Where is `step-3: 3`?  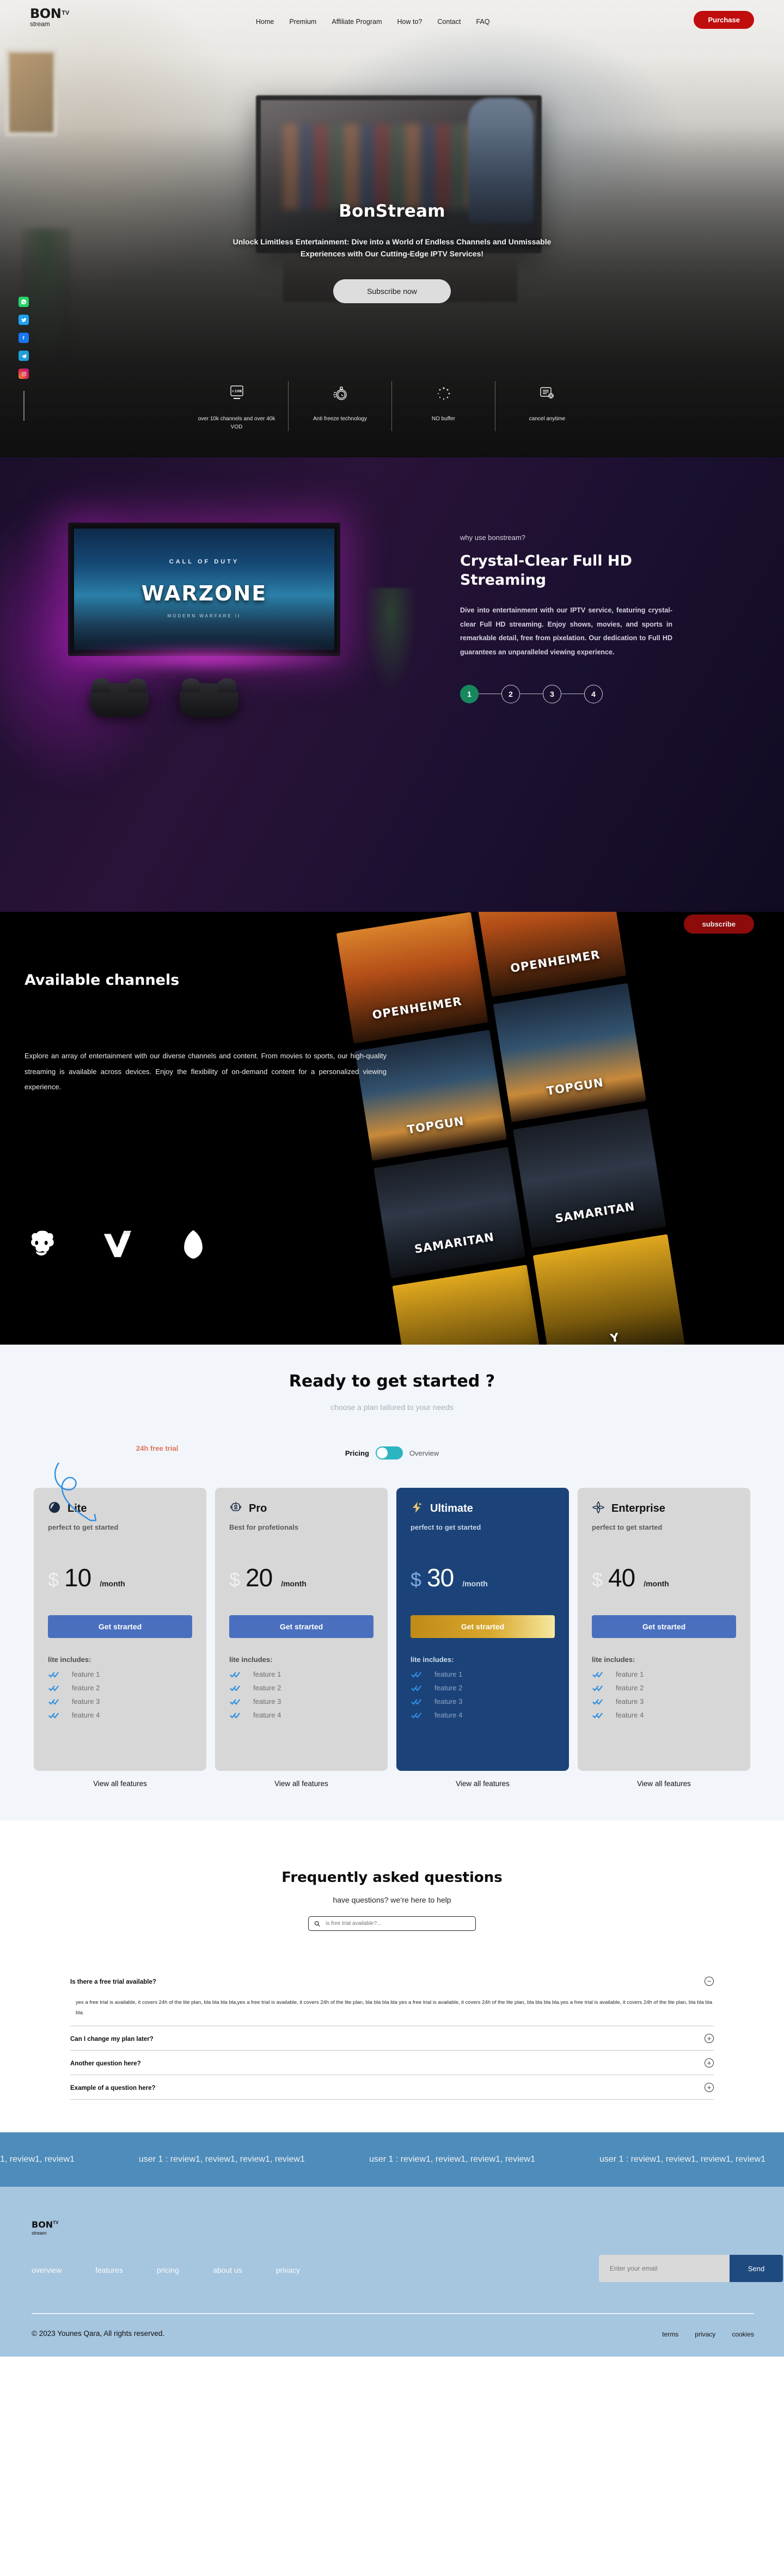
step-3: 3 is located at coordinates (552, 693).